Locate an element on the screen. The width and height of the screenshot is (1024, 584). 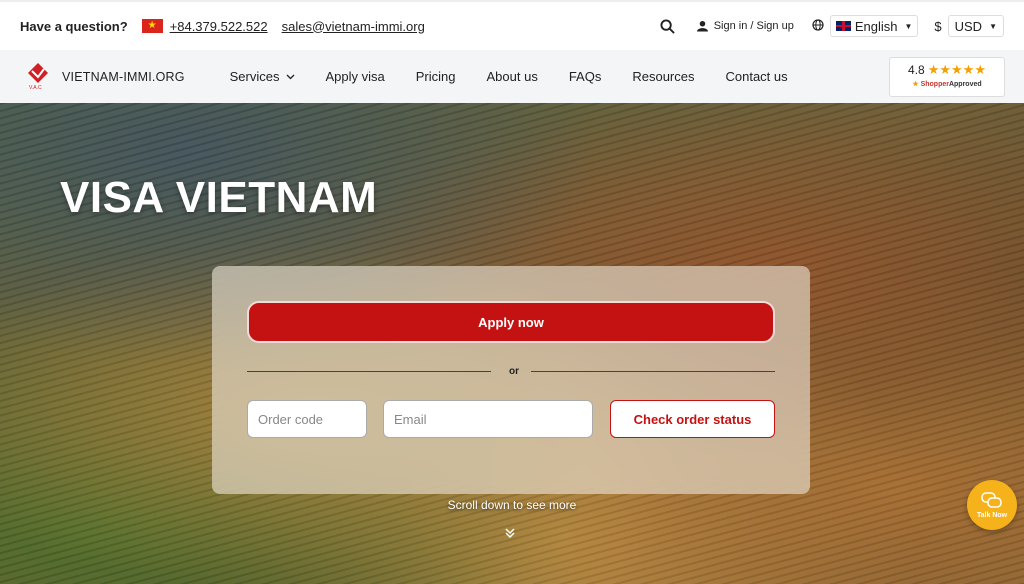
nav-contact-us: Contact us is located at coordinates (756, 76).